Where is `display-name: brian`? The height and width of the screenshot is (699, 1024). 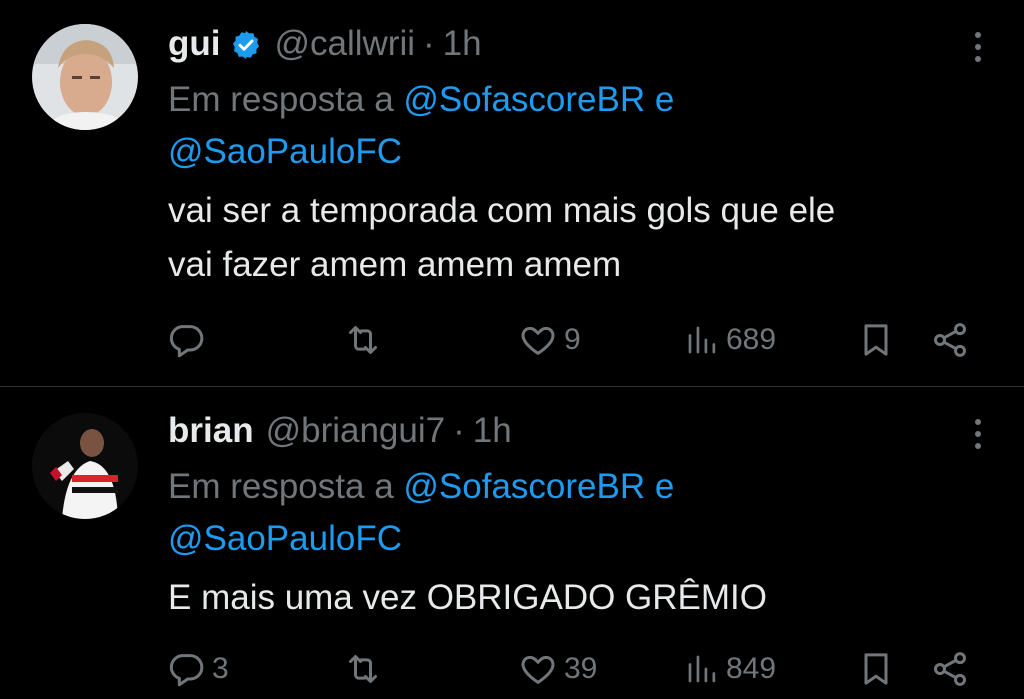
display-name: brian is located at coordinates (211, 431).